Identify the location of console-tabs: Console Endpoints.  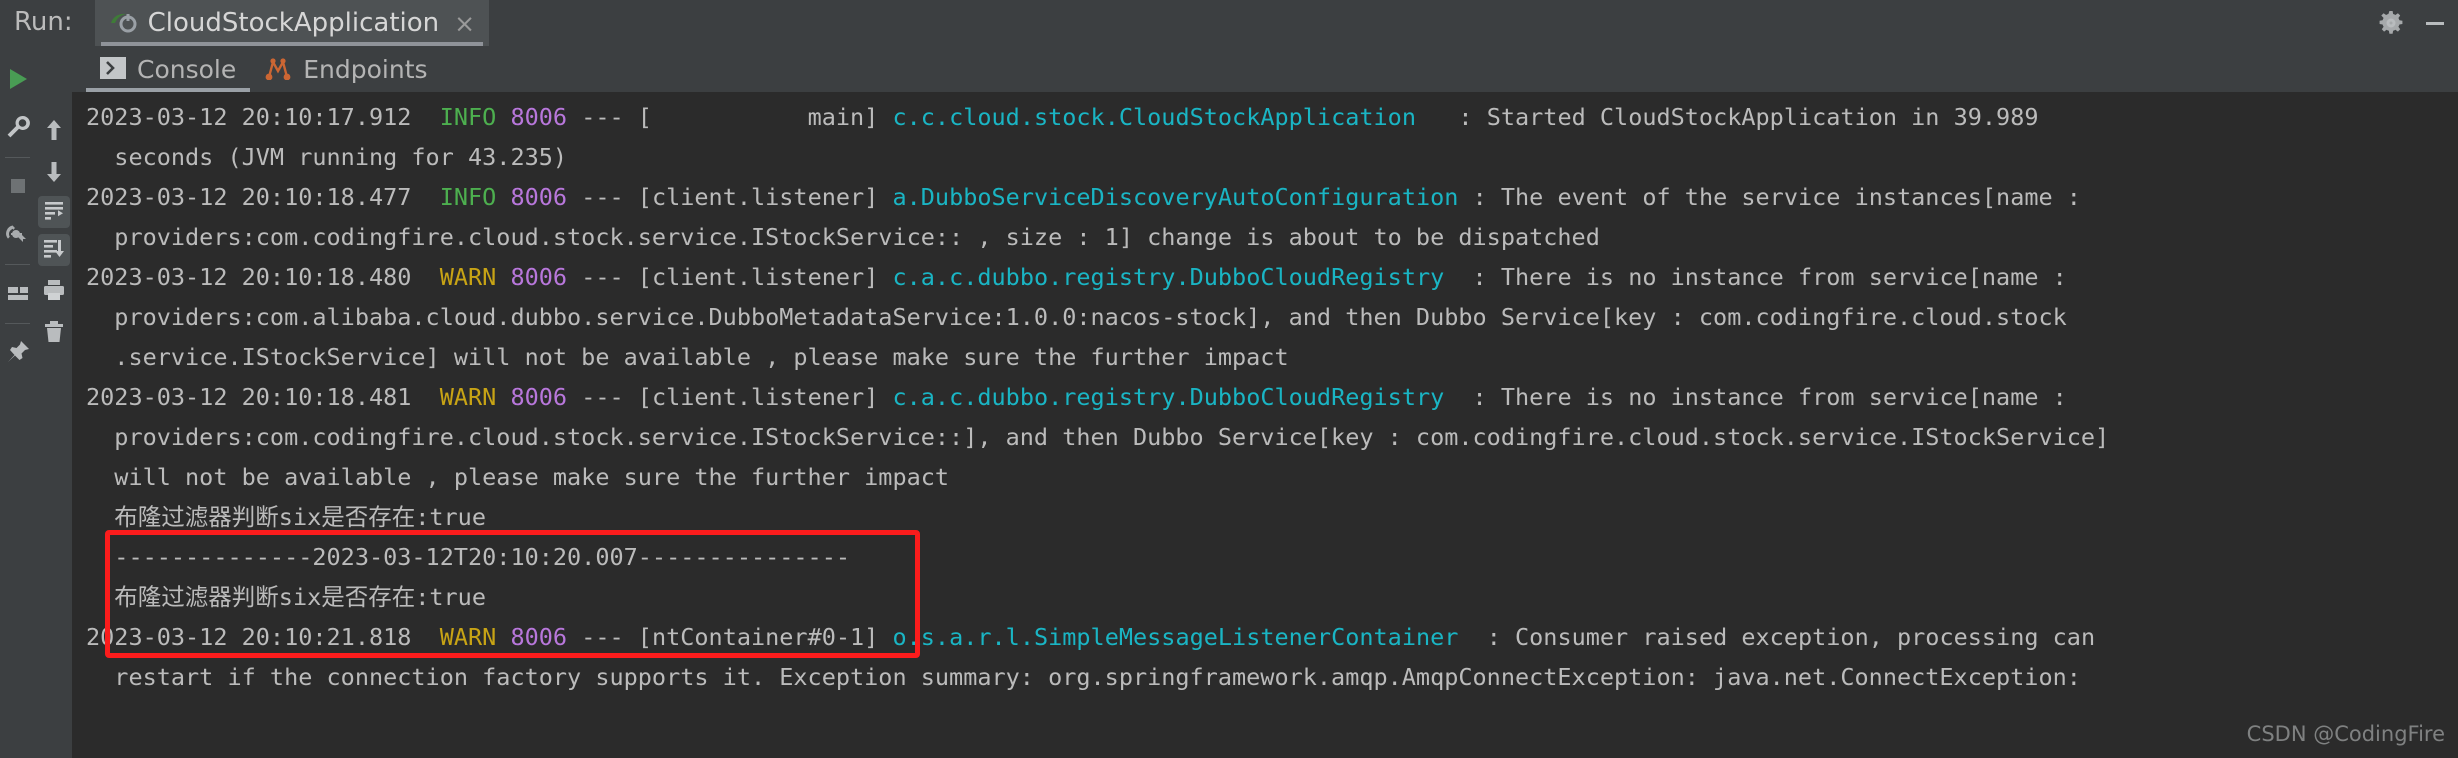
(1265, 69).